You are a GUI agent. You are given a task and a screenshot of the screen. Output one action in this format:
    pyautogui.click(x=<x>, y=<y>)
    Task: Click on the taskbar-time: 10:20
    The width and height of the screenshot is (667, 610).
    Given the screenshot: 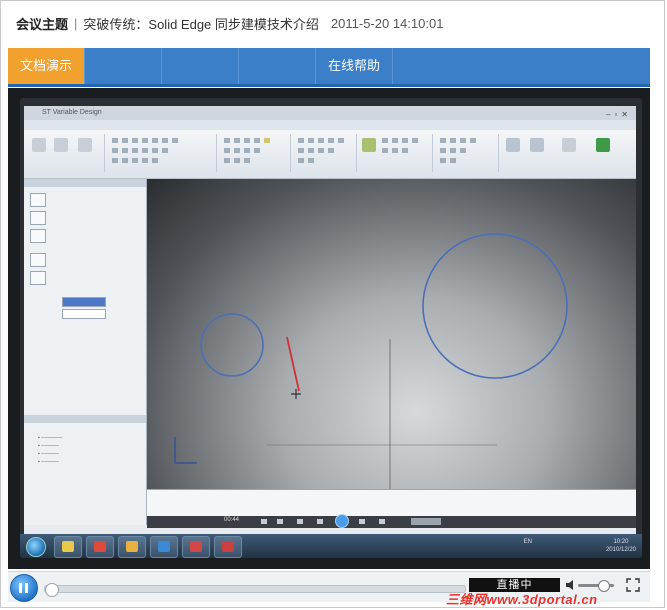 What is the action you would take?
    pyautogui.click(x=621, y=542)
    